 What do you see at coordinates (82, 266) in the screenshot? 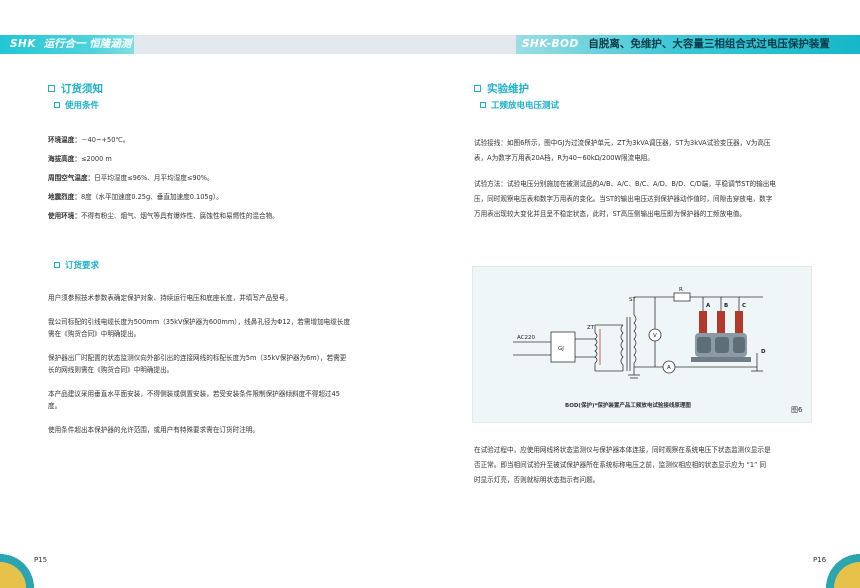
I see `subsection-title-text: 订货要求` at bounding box center [82, 266].